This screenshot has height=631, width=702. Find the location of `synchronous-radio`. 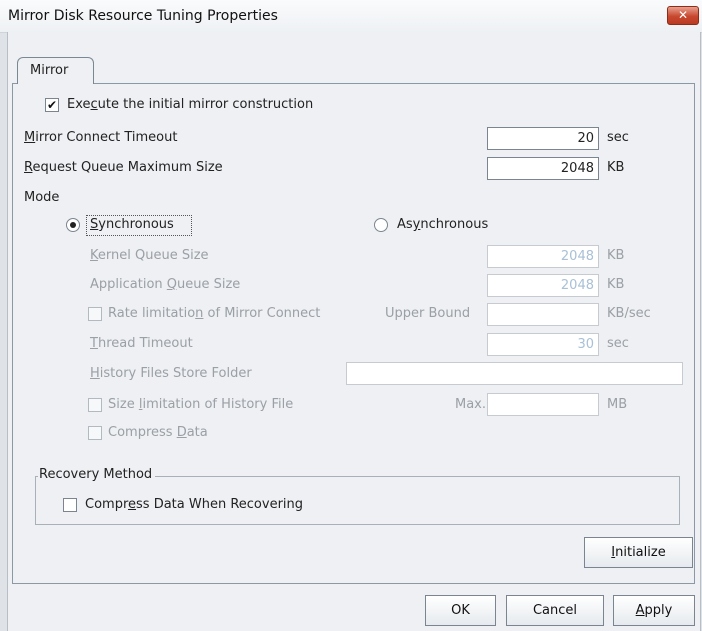

synchronous-radio is located at coordinates (73, 225).